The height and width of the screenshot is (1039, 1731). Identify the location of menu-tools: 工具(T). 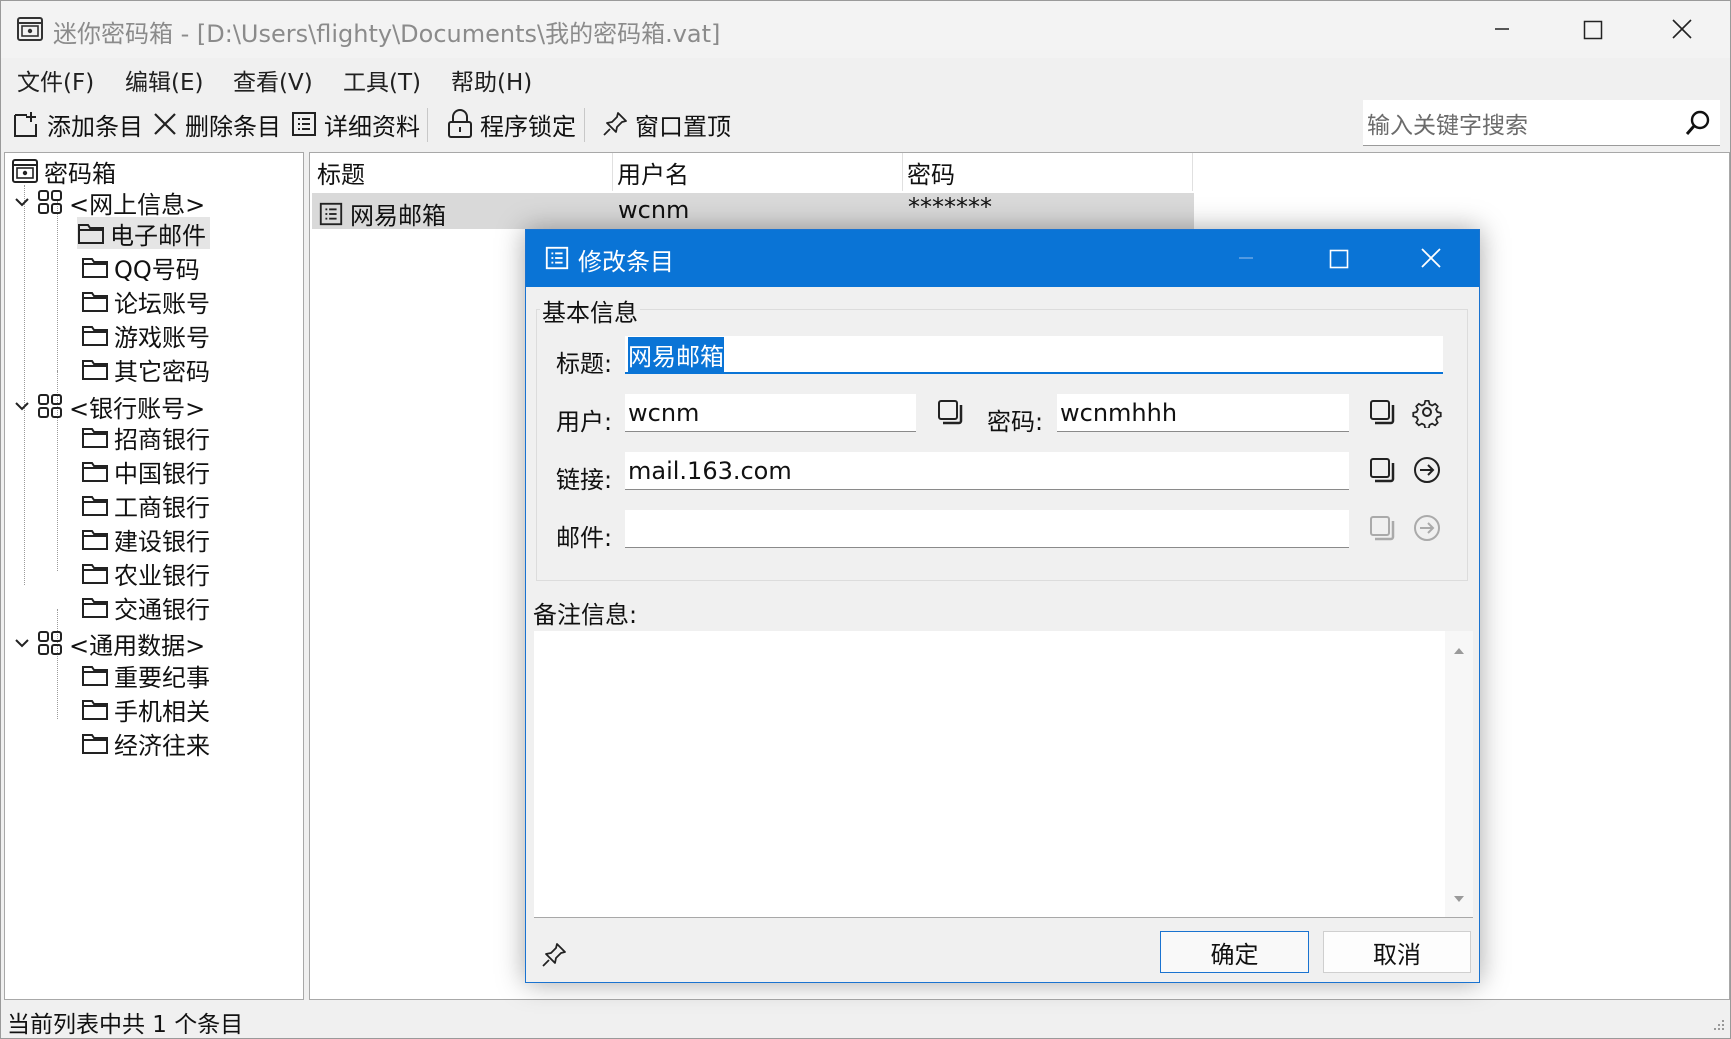
(382, 80).